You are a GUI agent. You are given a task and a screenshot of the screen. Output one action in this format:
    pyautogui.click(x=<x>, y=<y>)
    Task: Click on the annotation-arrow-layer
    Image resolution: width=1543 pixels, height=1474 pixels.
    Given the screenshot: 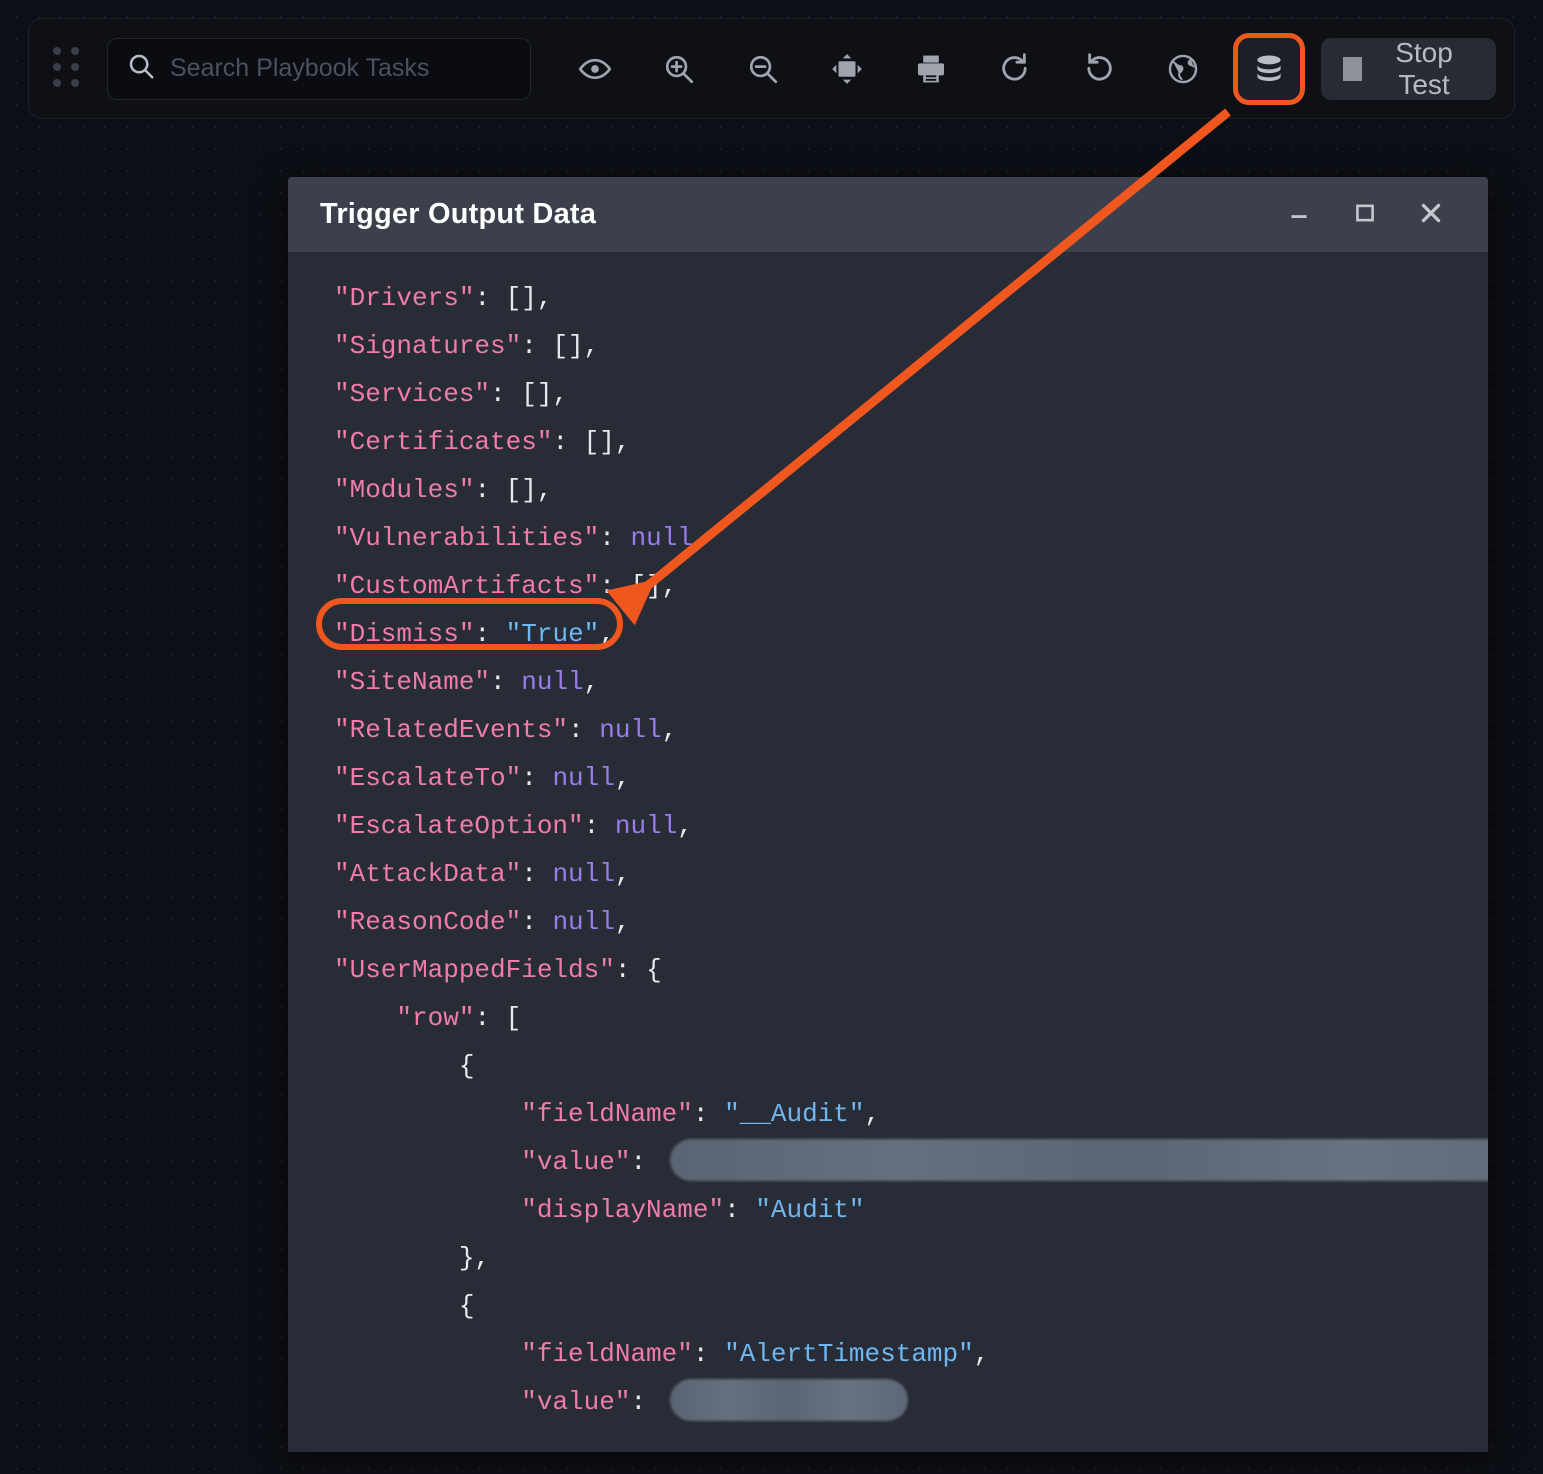 What is the action you would take?
    pyautogui.click(x=918, y=367)
    